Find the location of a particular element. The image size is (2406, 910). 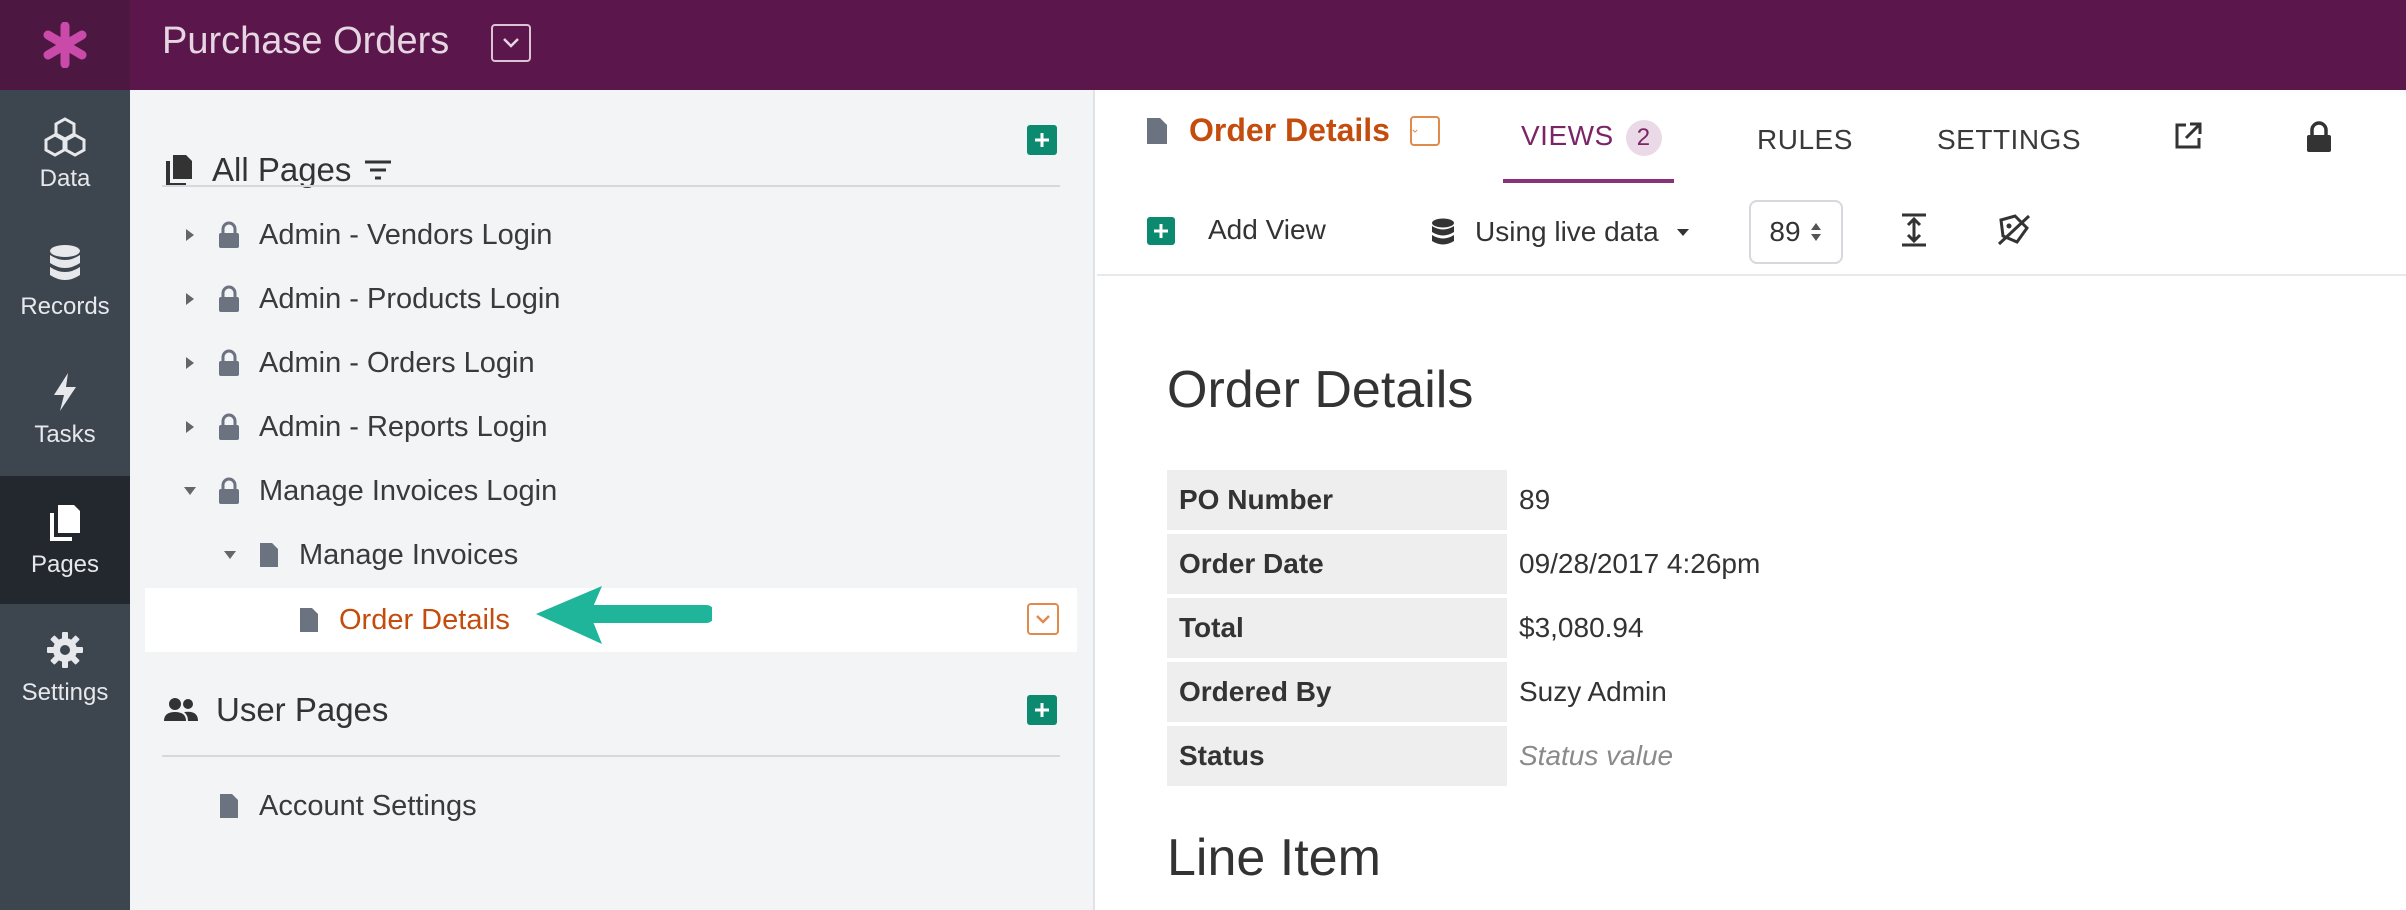

field-value-placeholder: Status value is located at coordinates (1596, 755).